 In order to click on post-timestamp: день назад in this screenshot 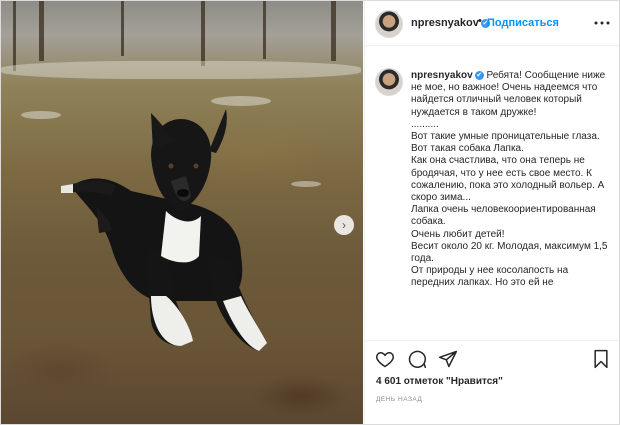, I will do `click(399, 399)`.